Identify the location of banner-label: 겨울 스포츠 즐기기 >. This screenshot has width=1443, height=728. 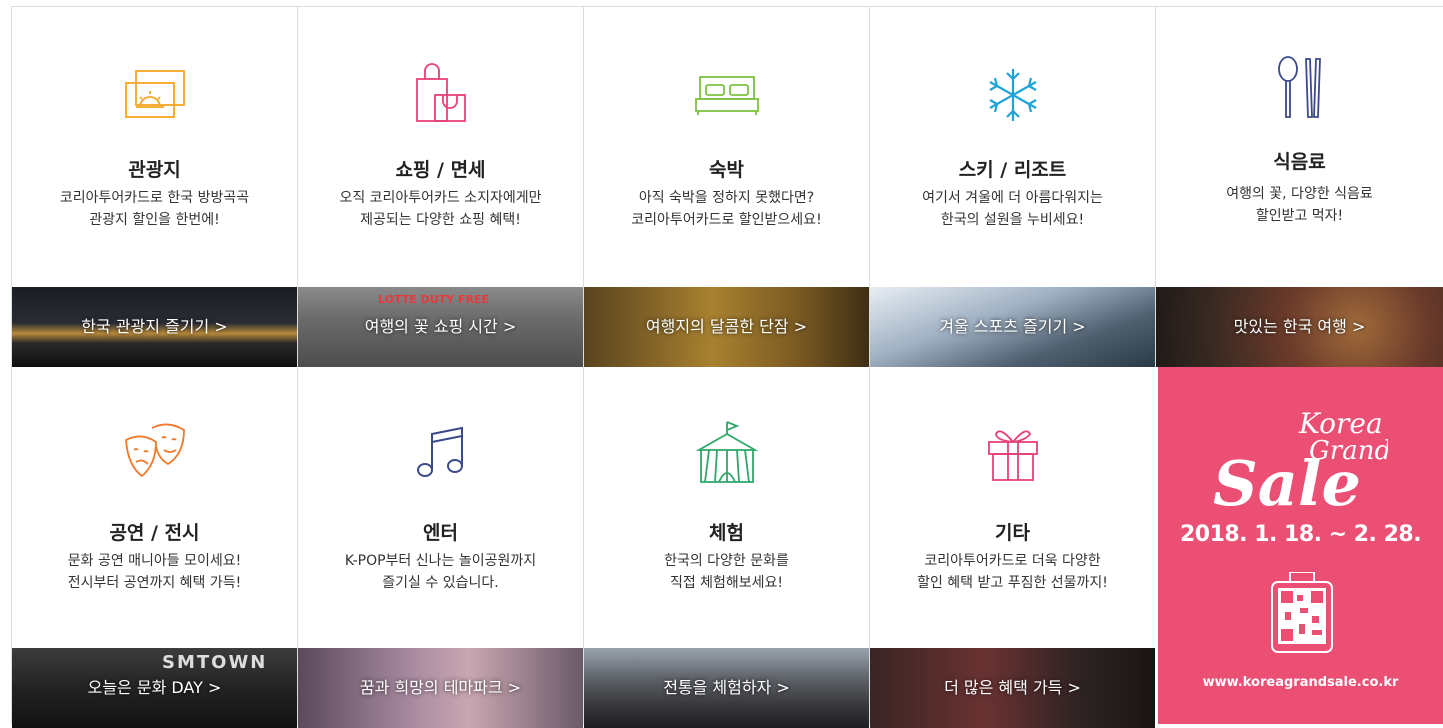
(1012, 326).